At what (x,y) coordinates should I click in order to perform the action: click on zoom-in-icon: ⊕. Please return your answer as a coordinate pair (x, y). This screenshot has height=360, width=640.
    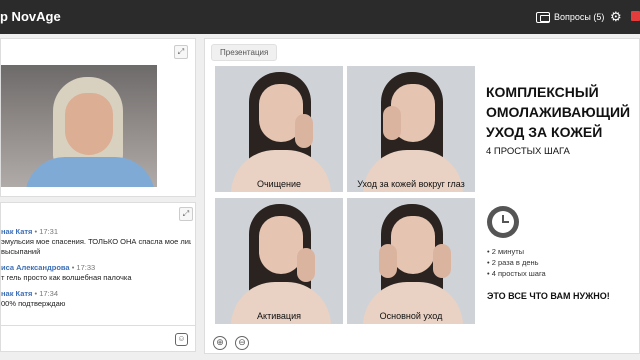
    Looking at the image, I should click on (220, 343).